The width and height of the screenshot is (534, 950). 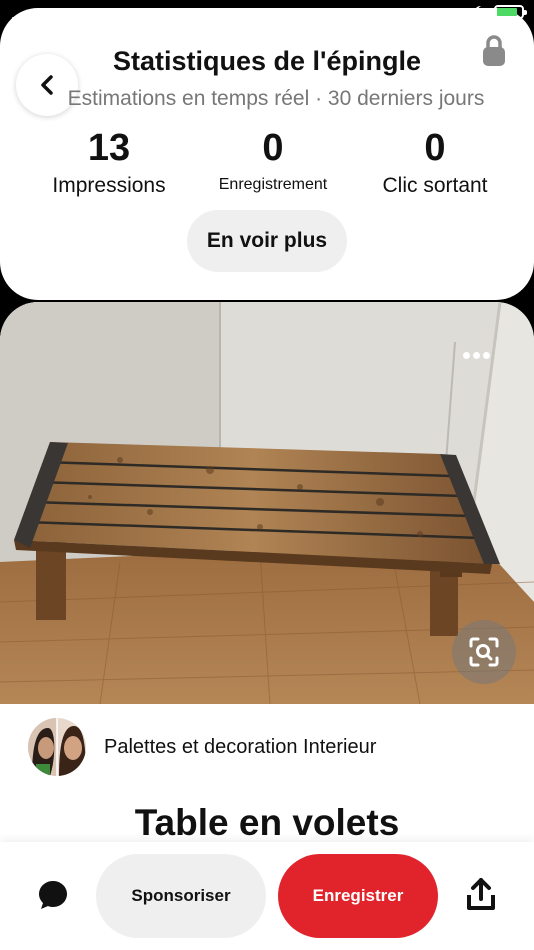 I want to click on avatar-image, so click(x=57, y=747).